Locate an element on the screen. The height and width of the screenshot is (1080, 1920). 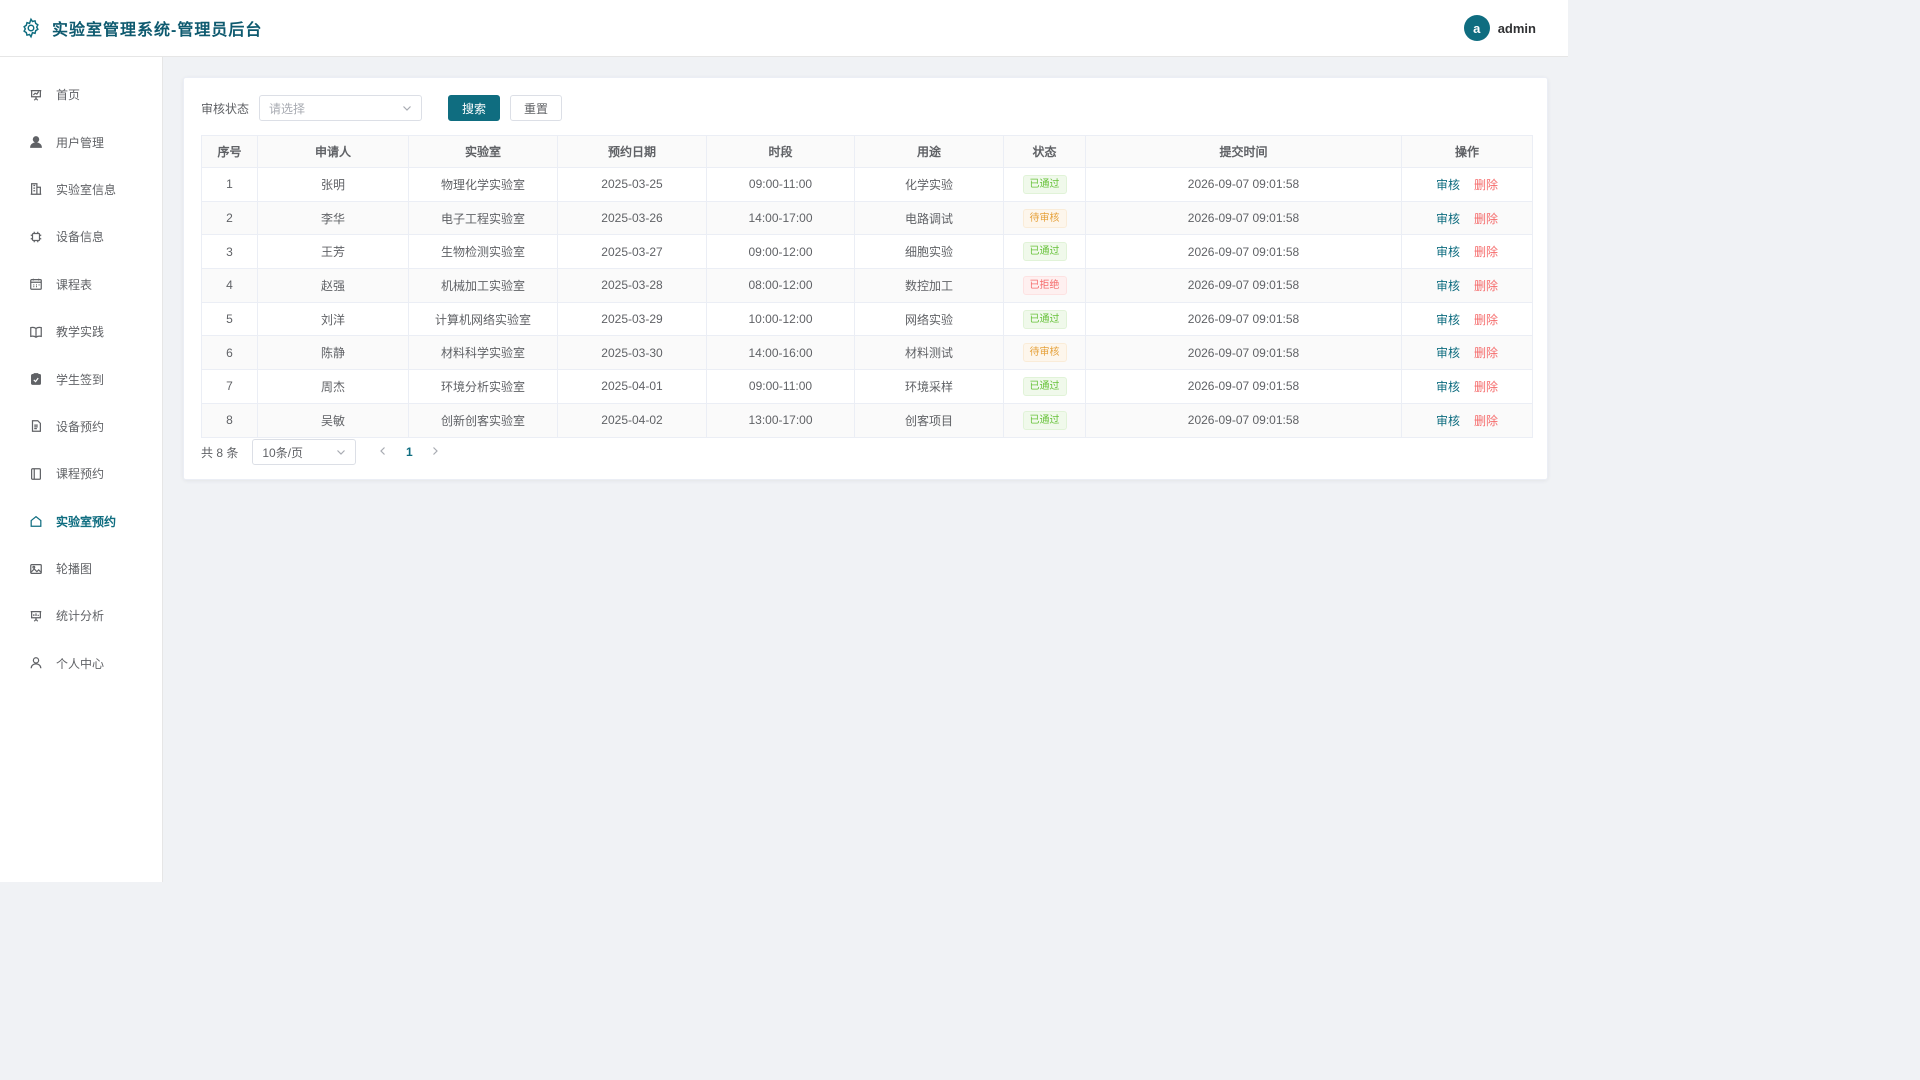
column-header: 序号 is located at coordinates (229, 151).